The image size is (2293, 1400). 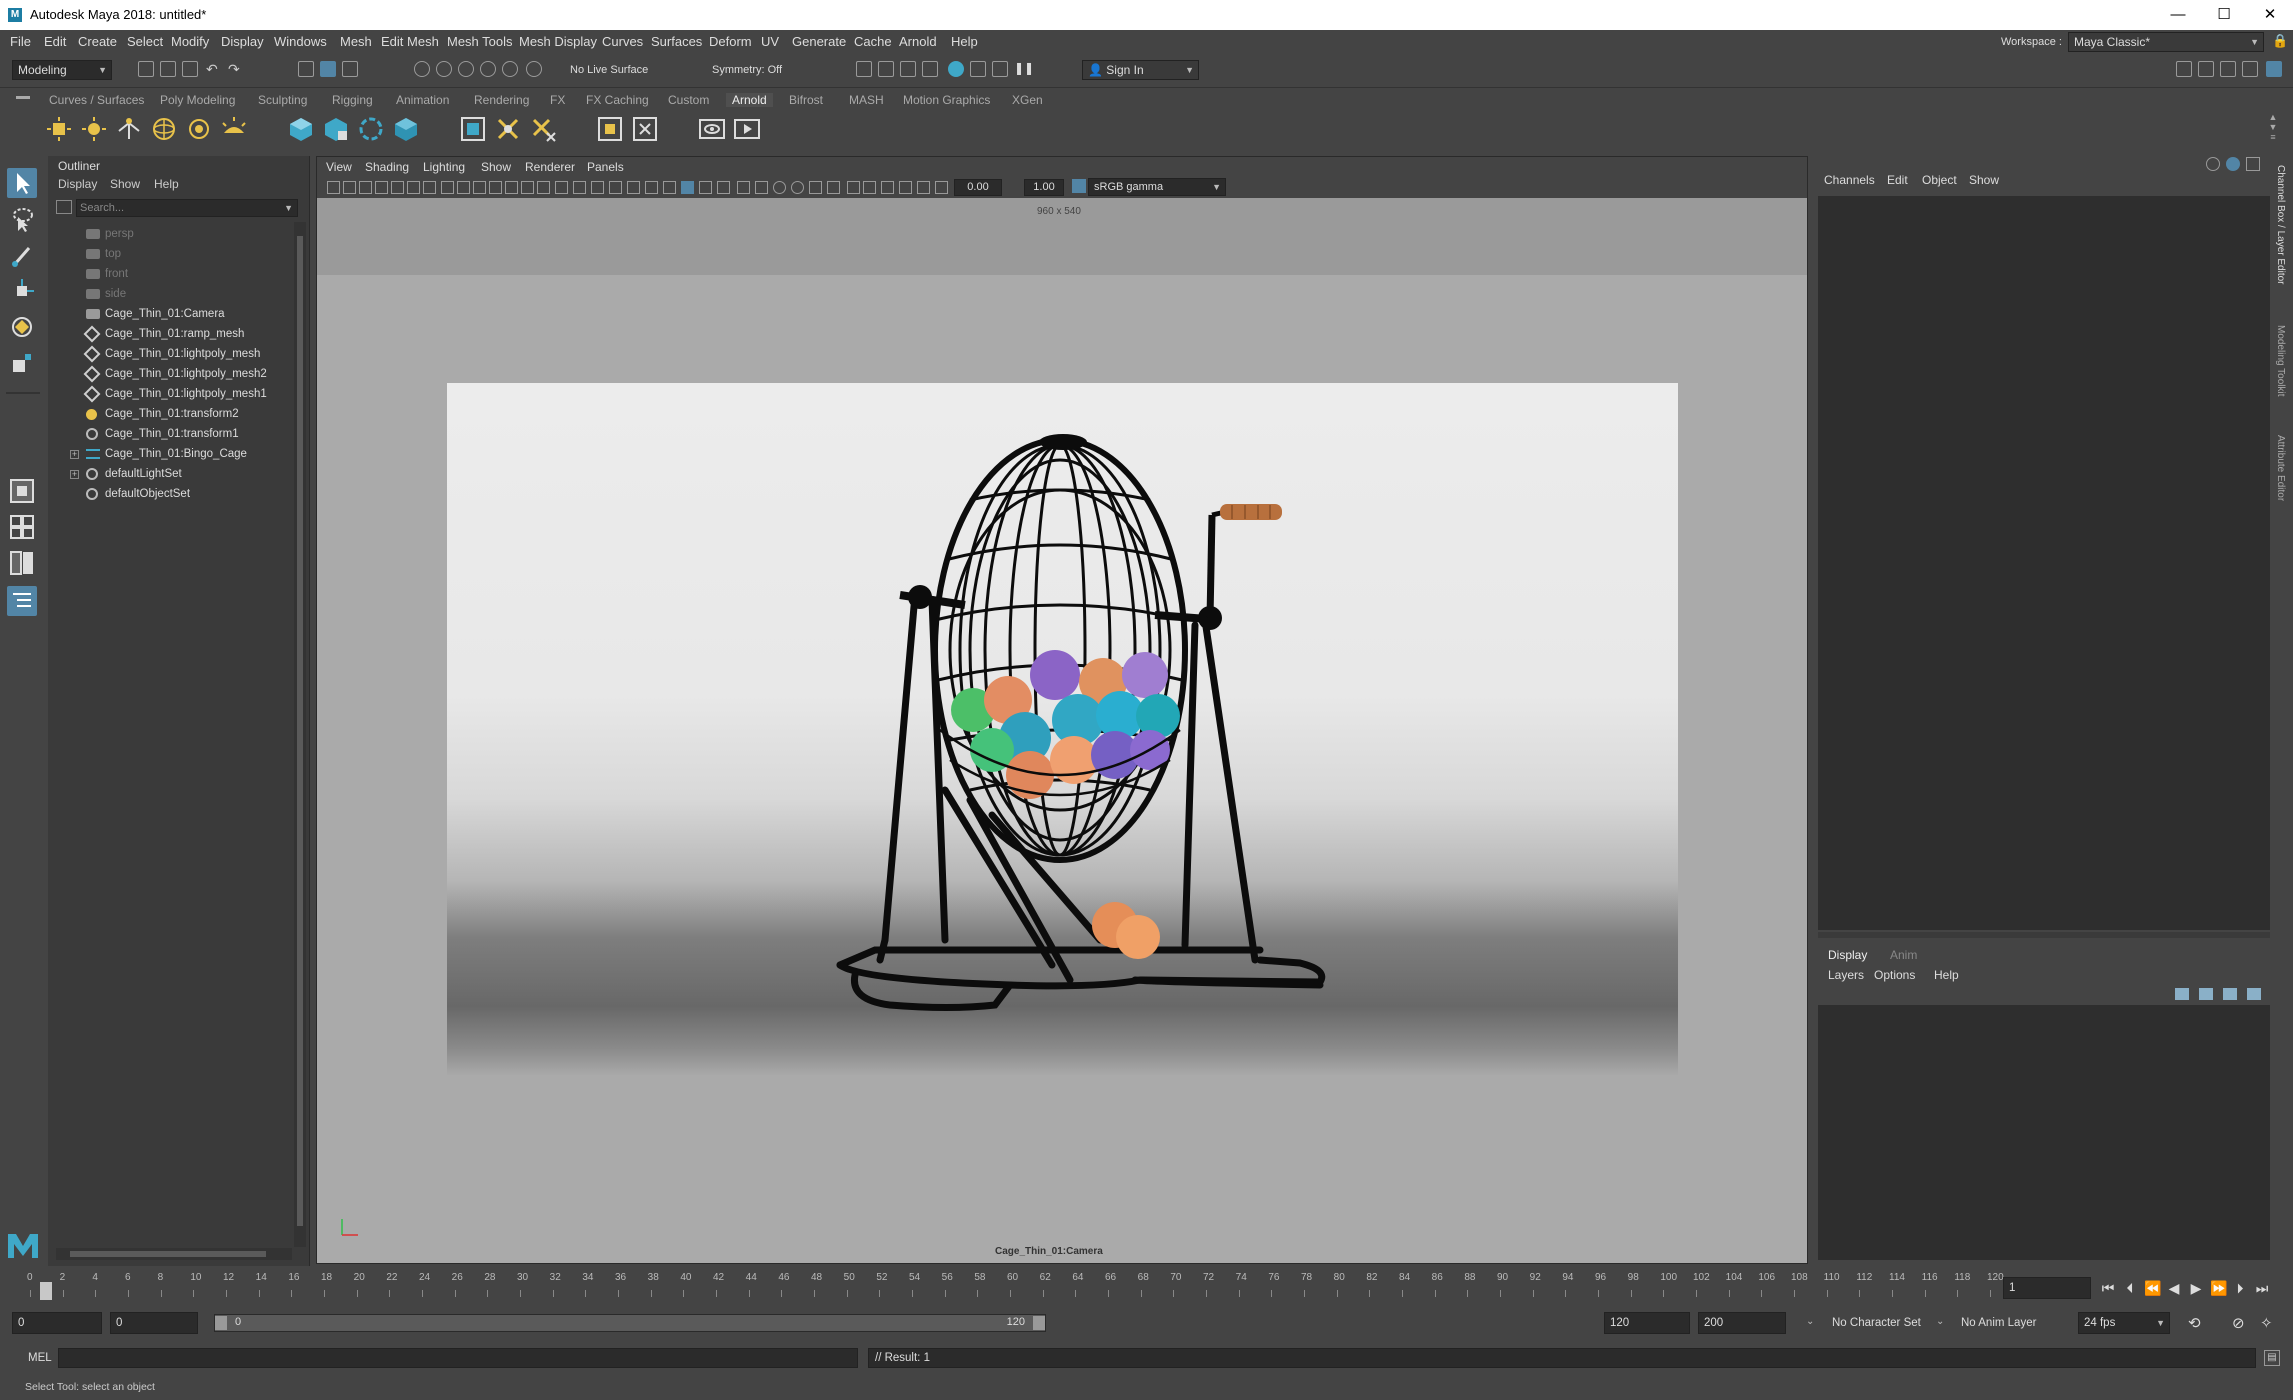 What do you see at coordinates (819, 41) in the screenshot?
I see `menu-generate: Generate` at bounding box center [819, 41].